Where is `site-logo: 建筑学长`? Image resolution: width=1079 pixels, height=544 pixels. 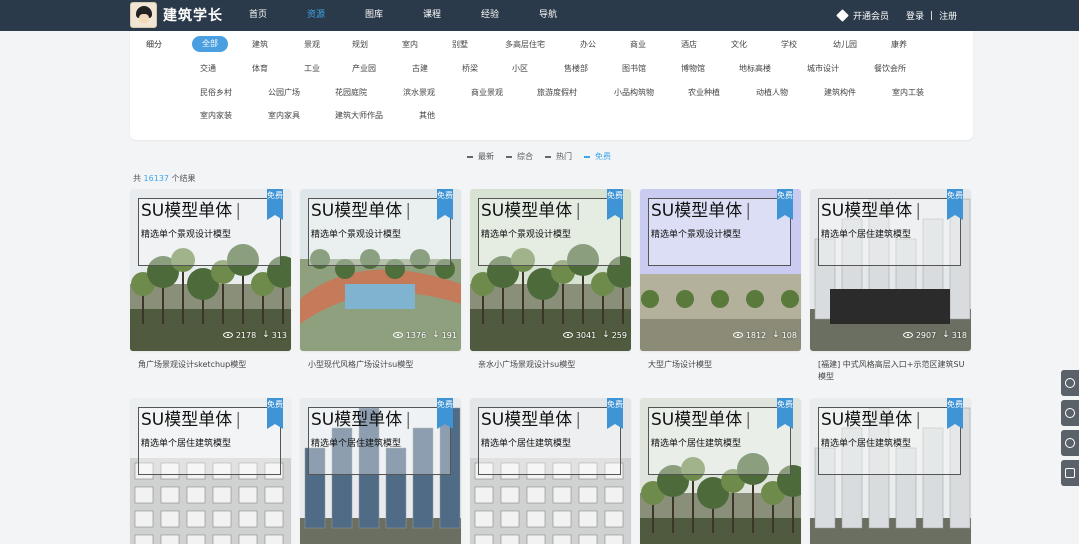 site-logo: 建筑学长 is located at coordinates (176, 15).